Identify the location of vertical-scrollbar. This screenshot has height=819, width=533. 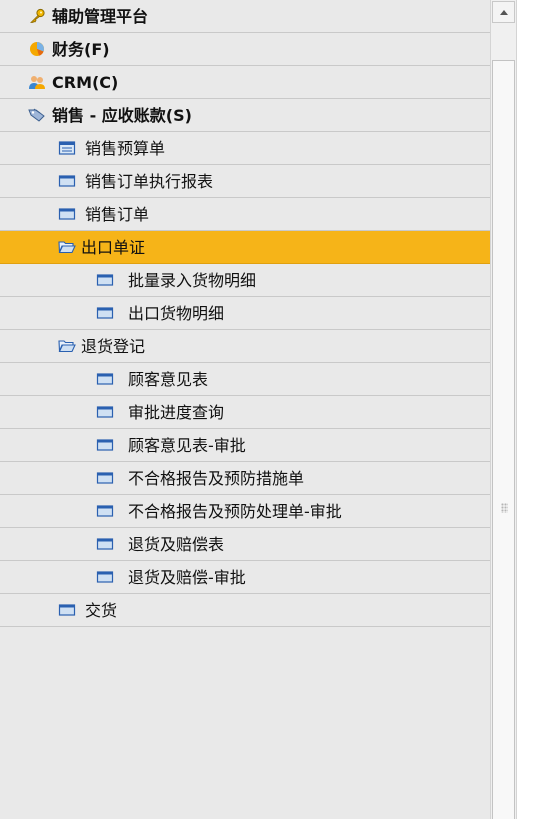
(503, 409).